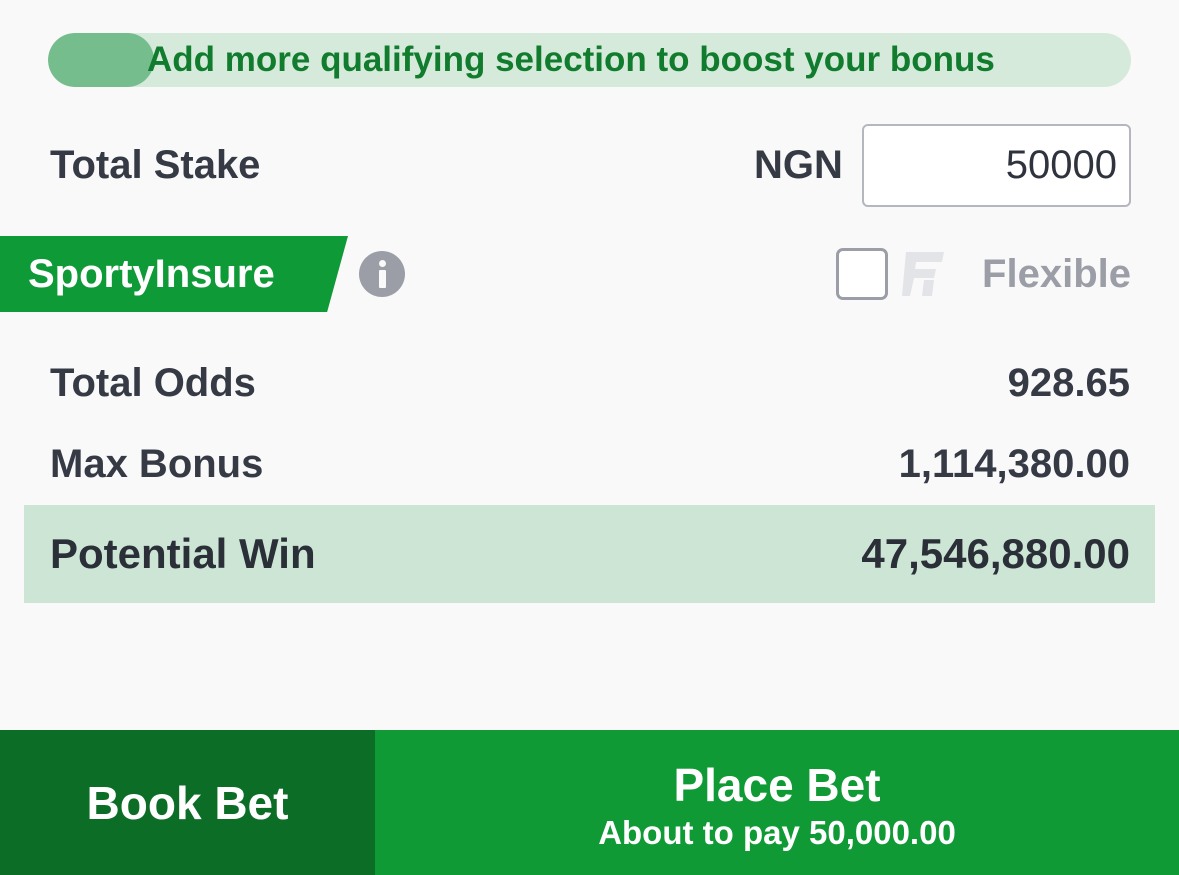  I want to click on flexible-logo-icon, so click(923, 274).